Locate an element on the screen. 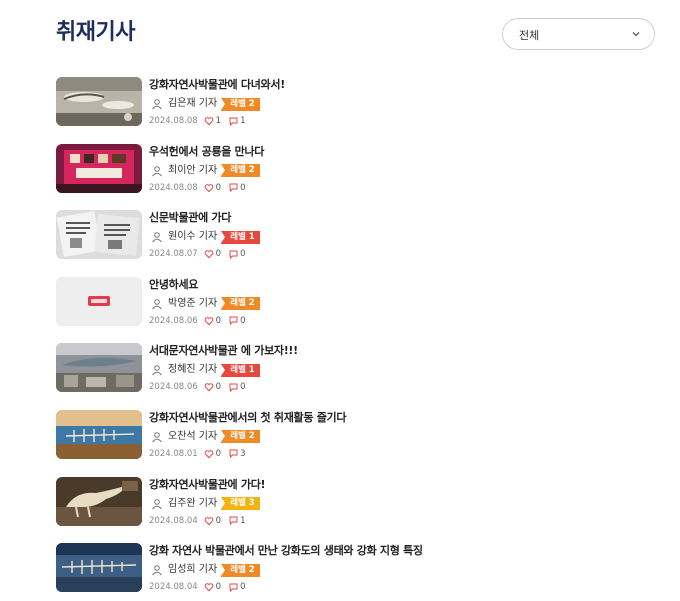  author-name: 김주완 기자 is located at coordinates (193, 503).